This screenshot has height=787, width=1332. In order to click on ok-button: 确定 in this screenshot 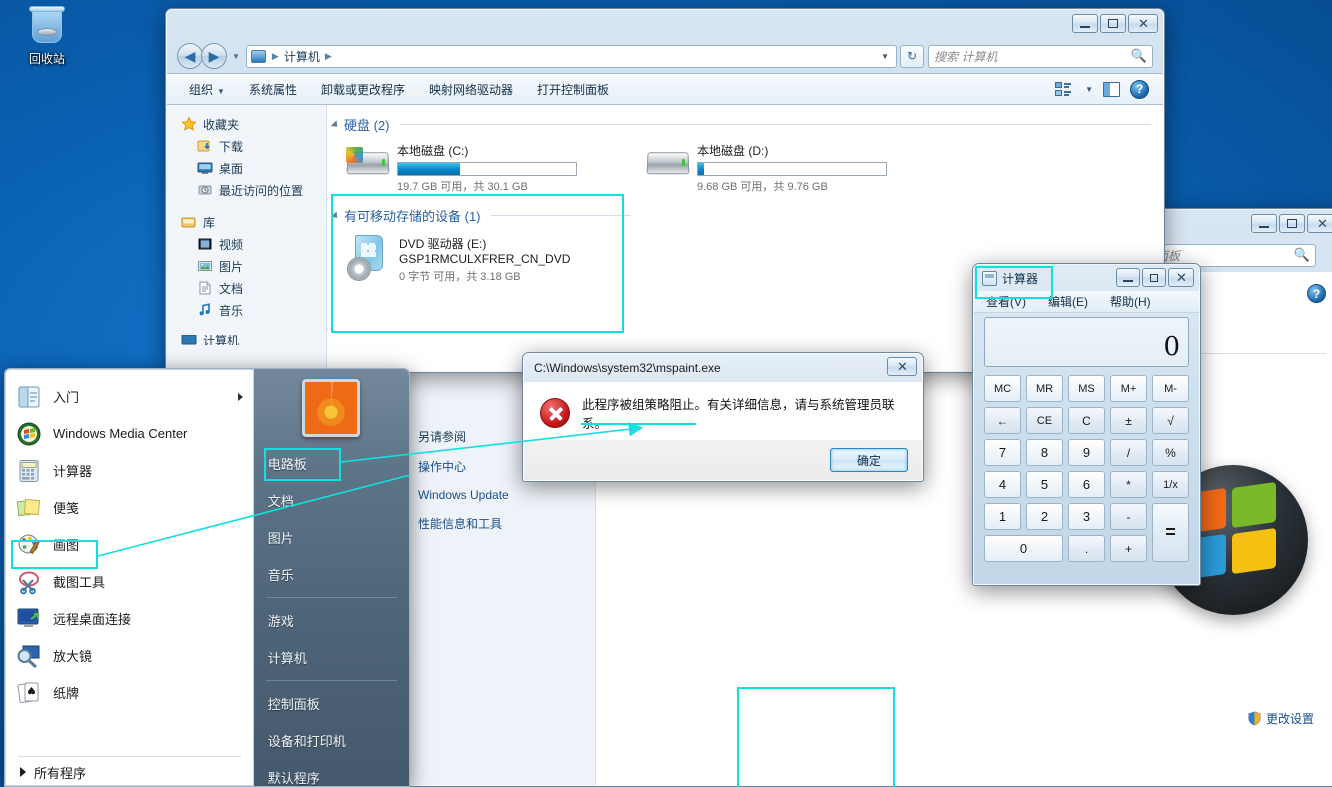, I will do `click(869, 460)`.